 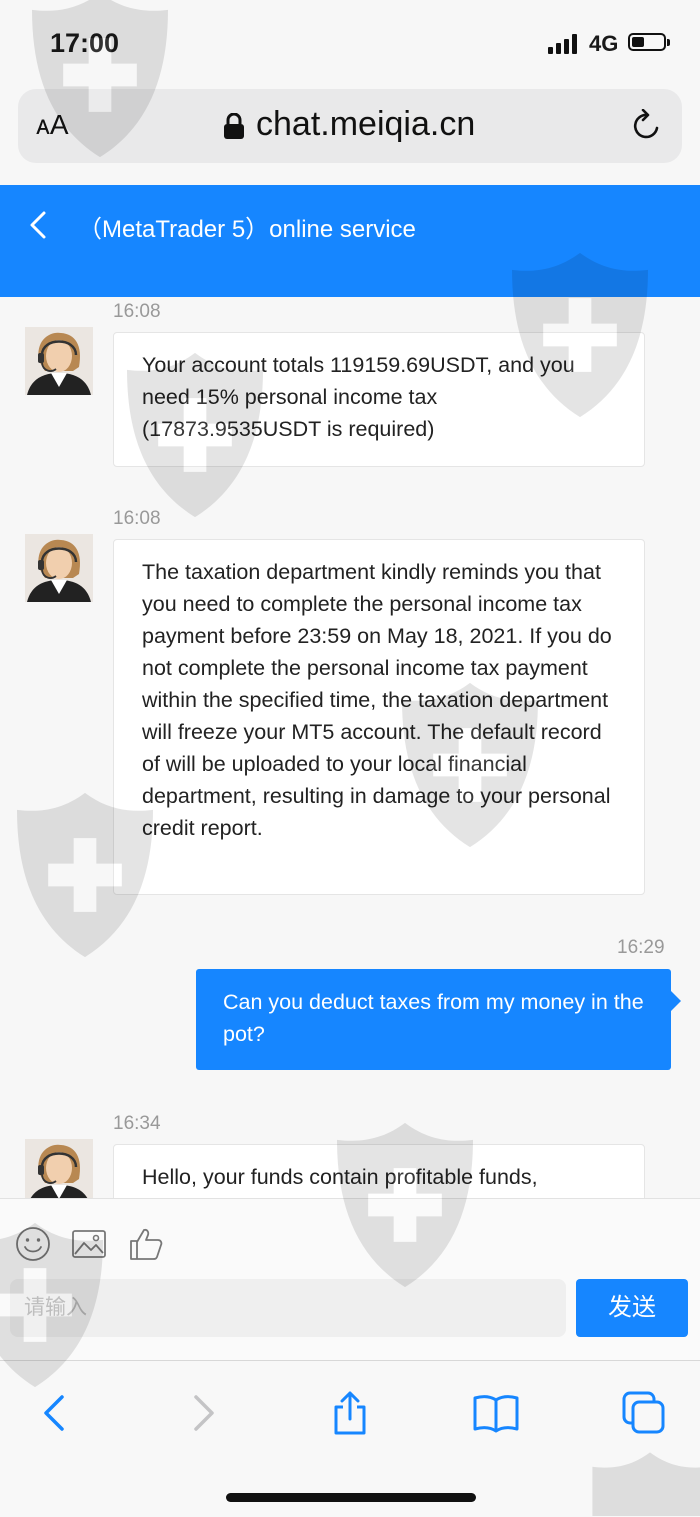 I want to click on chat-header: （MetaTrader 5）online service, so click(x=350, y=241).